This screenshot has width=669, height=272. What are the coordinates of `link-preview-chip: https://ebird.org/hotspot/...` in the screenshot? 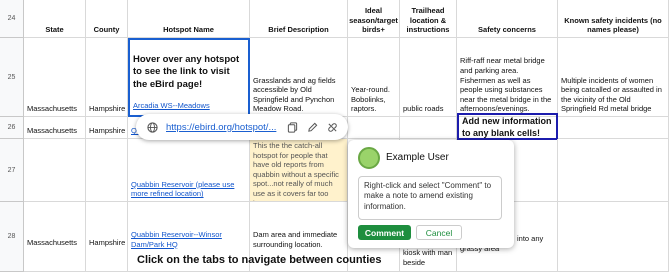 It's located at (242, 127).